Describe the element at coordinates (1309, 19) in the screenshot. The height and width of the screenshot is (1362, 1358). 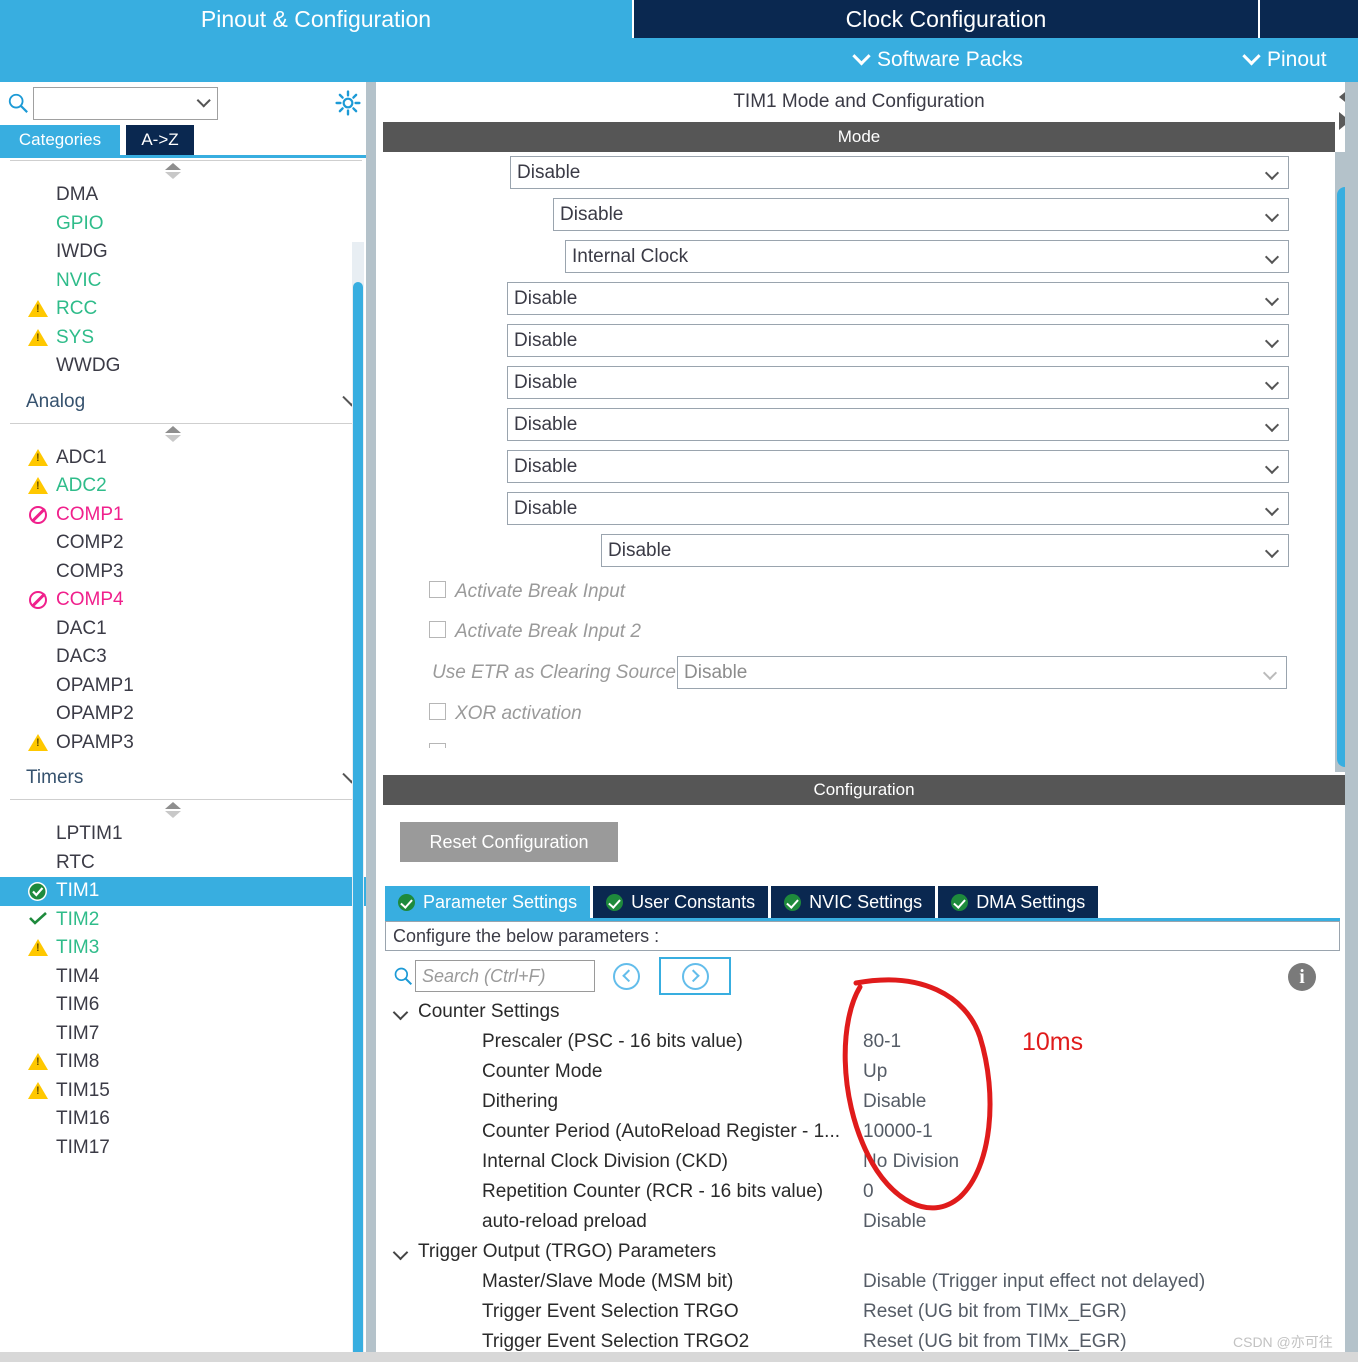
I see `tab-right-stub` at that location.